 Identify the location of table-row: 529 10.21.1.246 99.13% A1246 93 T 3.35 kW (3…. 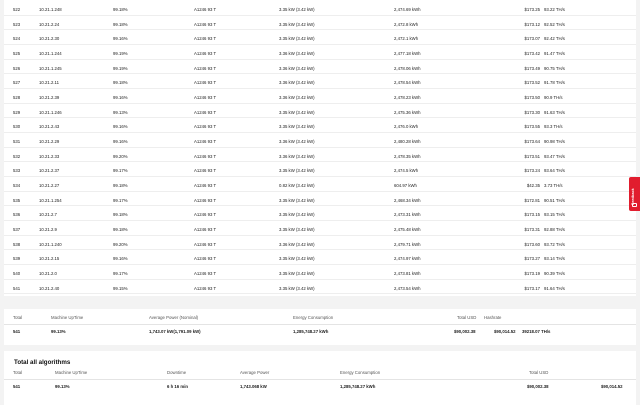
(320, 111).